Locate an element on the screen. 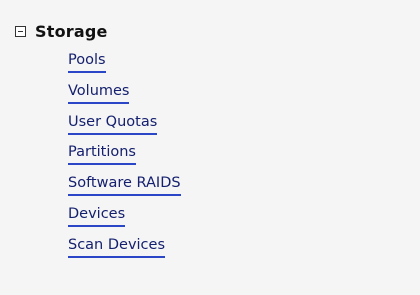  user-quotas-link: User Quotas is located at coordinates (113, 124).